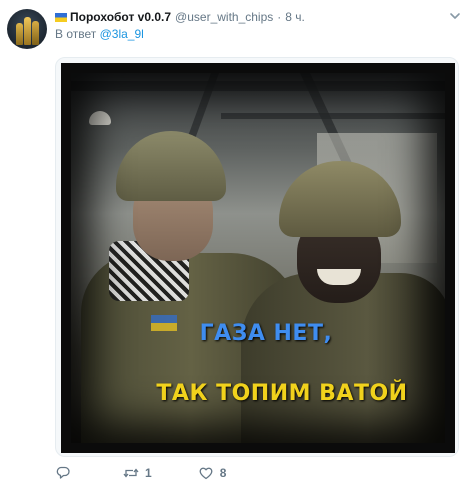 This screenshot has width=473, height=484. Describe the element at coordinates (163, 473) in the screenshot. I see `tweet-actions: 1 8` at that location.